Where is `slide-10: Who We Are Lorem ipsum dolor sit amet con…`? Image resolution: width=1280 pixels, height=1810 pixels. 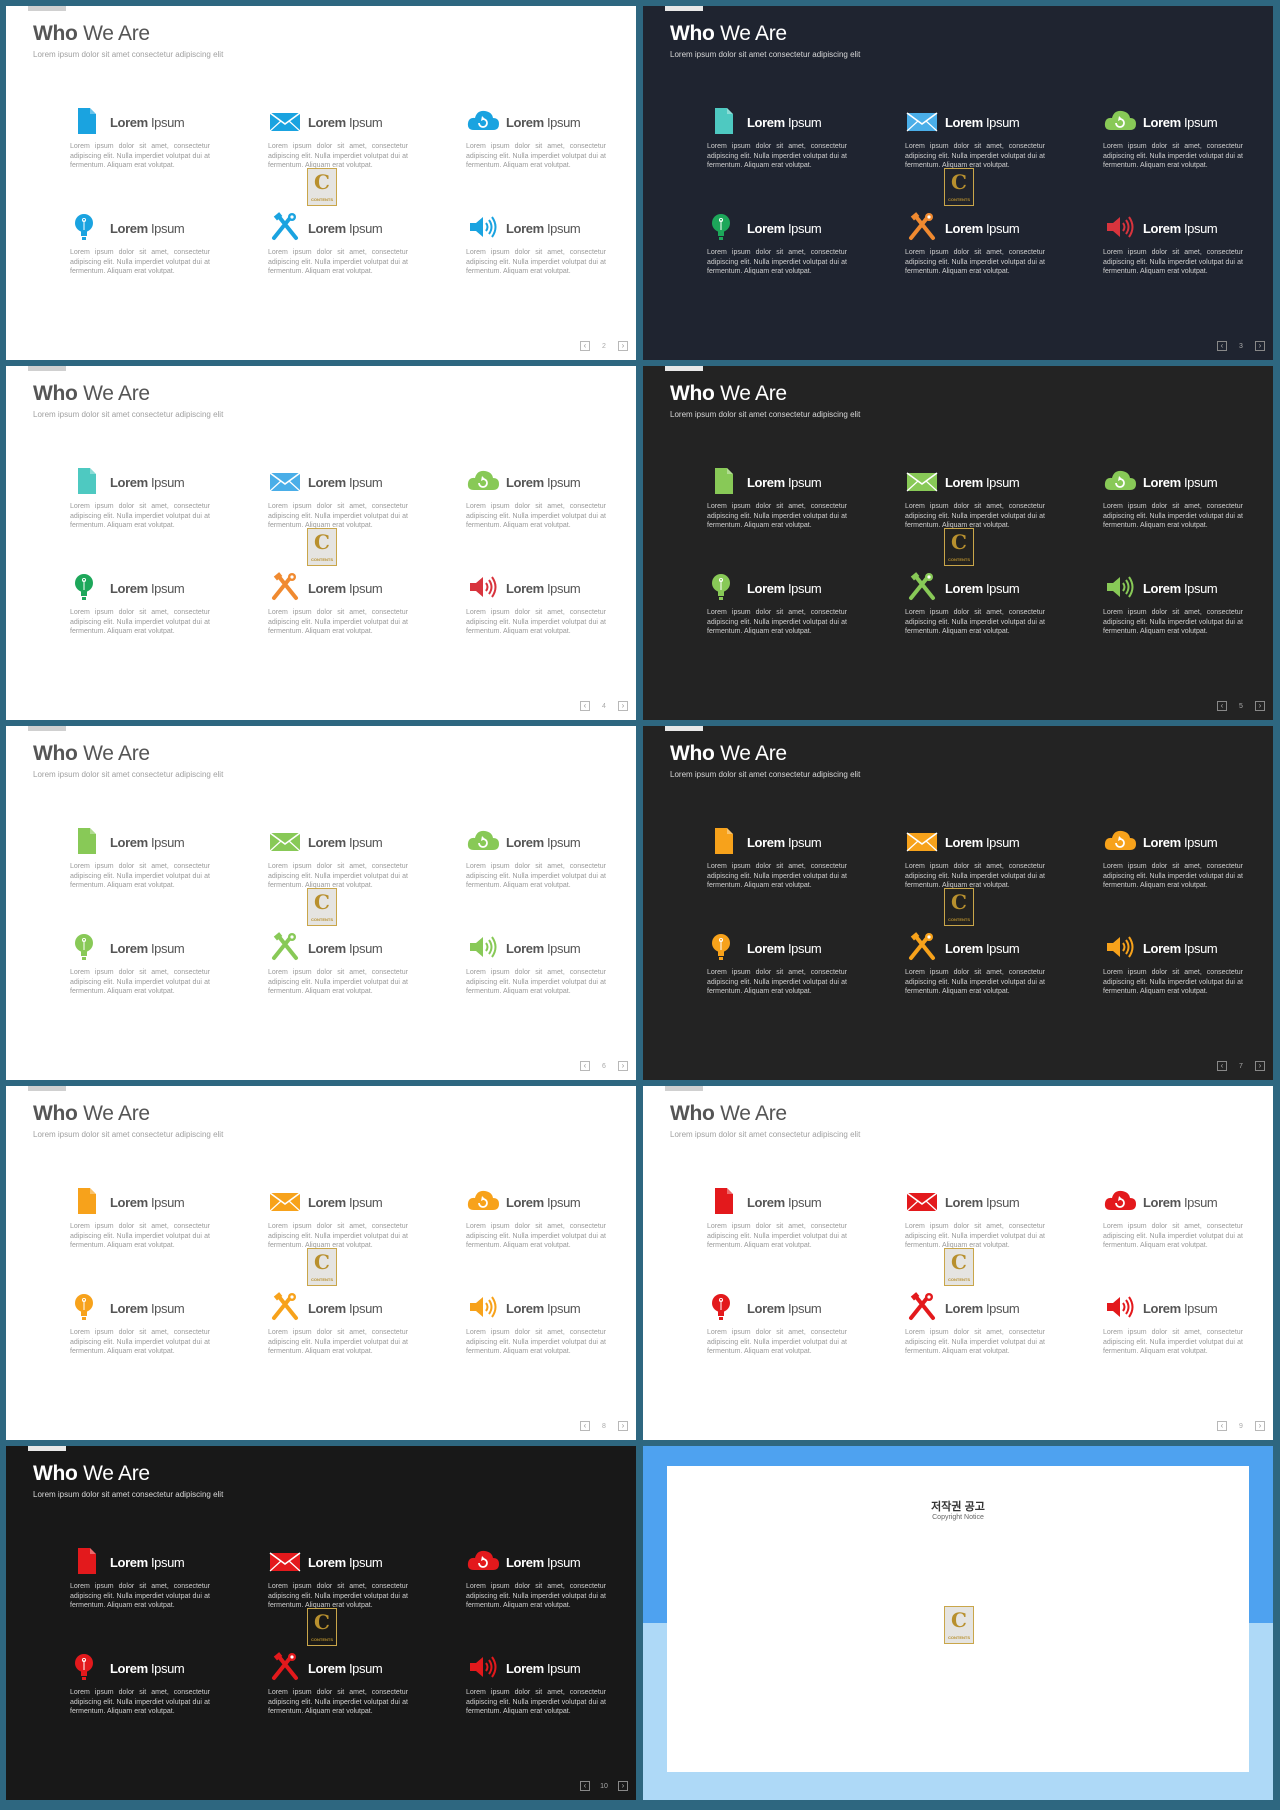
slide-10: Who We Are Lorem ipsum dolor sit amet con… is located at coordinates (321, 1623).